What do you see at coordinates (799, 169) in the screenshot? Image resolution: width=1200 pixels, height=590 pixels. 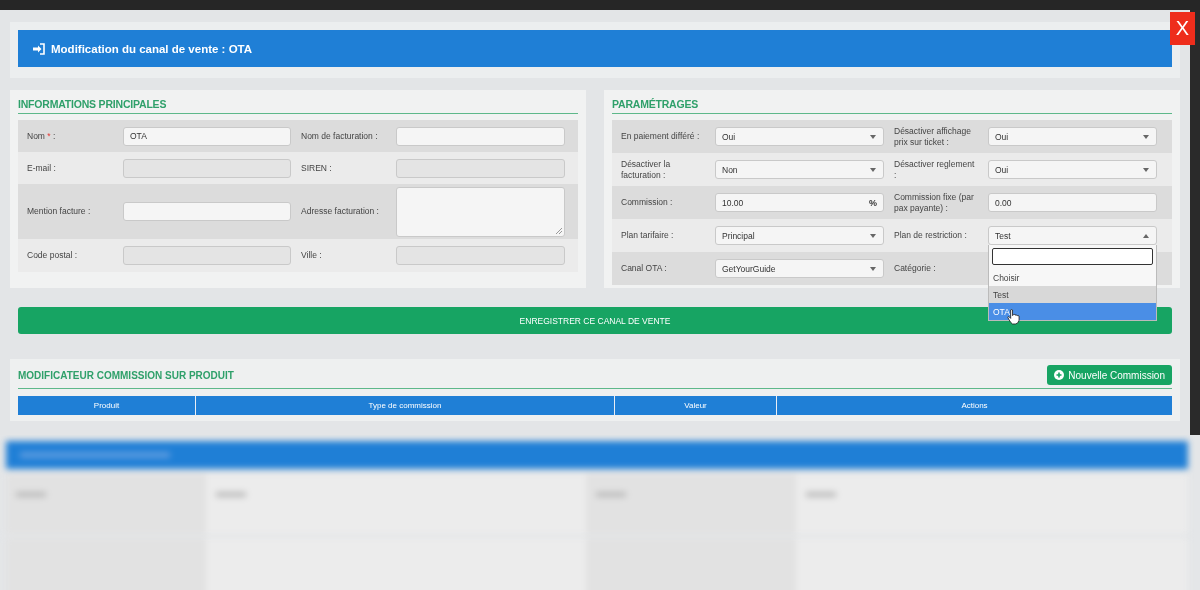 I see `select-field: Non` at bounding box center [799, 169].